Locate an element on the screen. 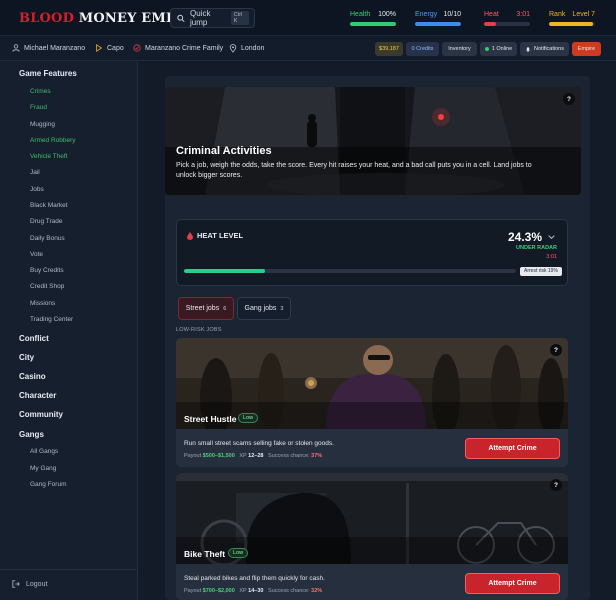 The width and height of the screenshot is (616, 600). bike-theft-help-icon: ? is located at coordinates (556, 485).